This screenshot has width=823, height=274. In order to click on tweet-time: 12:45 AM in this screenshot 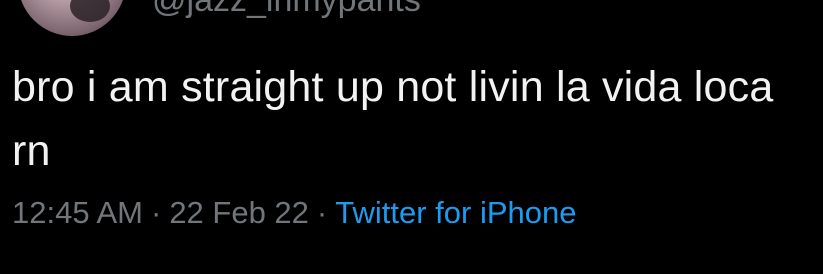, I will do `click(77, 212)`.